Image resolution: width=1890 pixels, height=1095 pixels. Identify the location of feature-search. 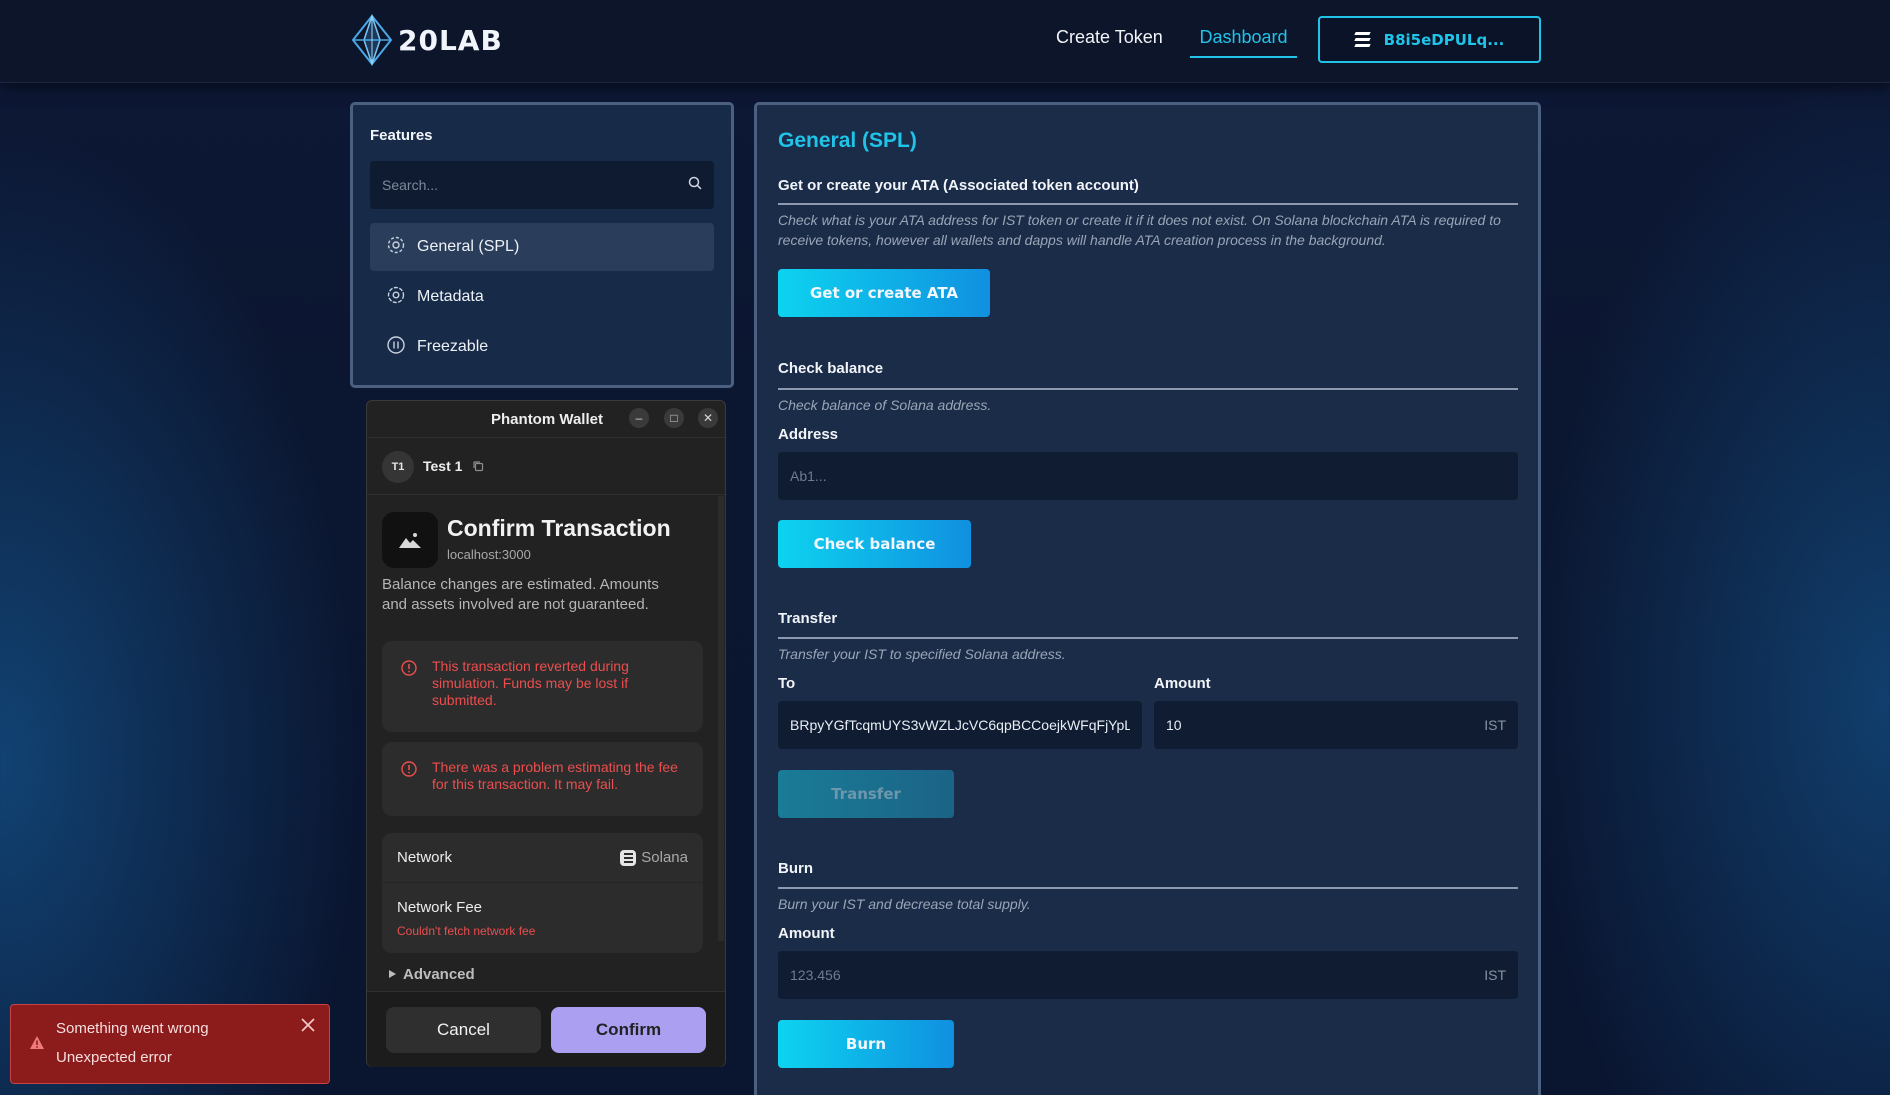
(542, 185).